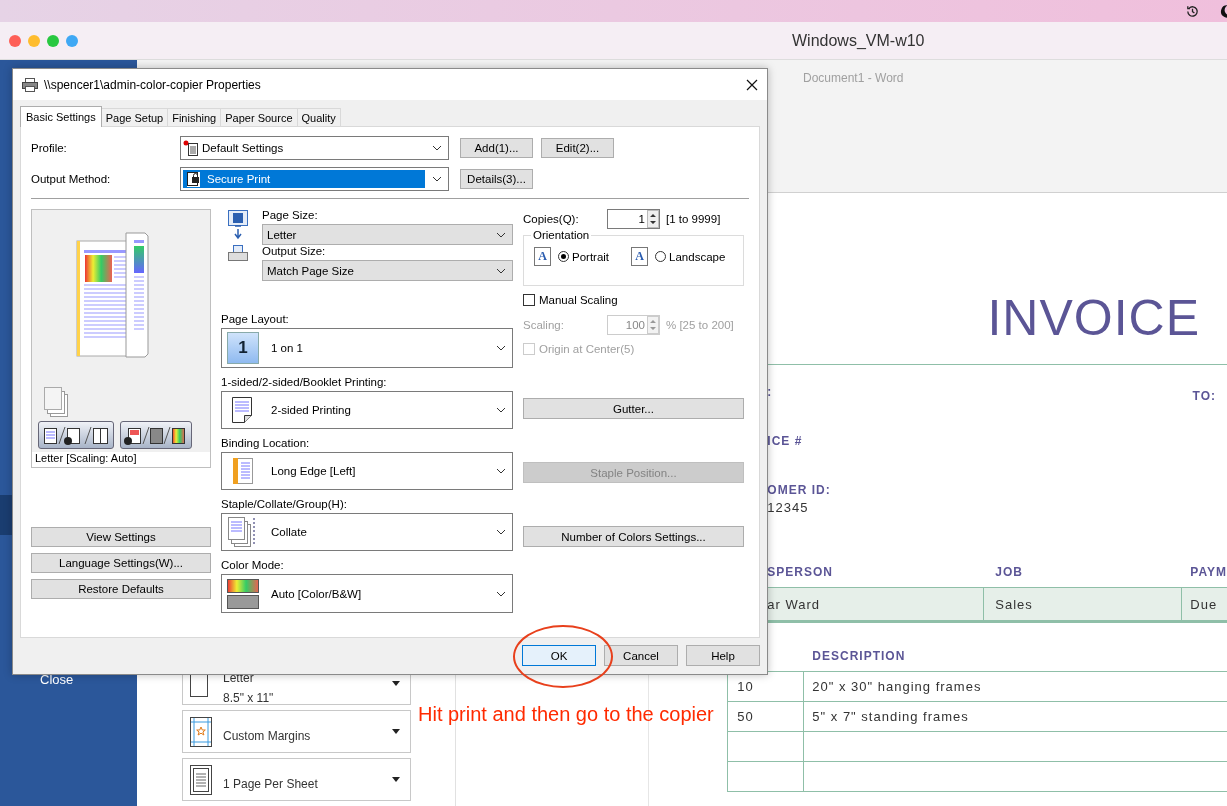 Image resolution: width=1227 pixels, height=806 pixels. What do you see at coordinates (367, 410) in the screenshot?
I see `option-dropdown: 2-sided Printing` at bounding box center [367, 410].